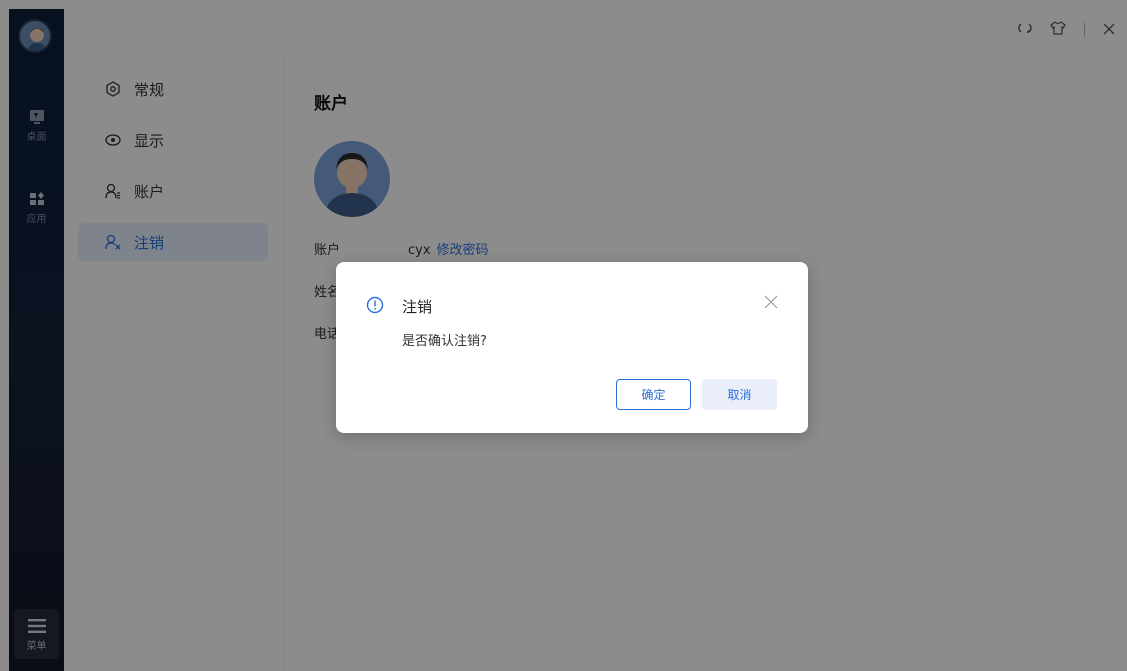 The image size is (1127, 671). Describe the element at coordinates (771, 302) in the screenshot. I see `close-icon` at that location.